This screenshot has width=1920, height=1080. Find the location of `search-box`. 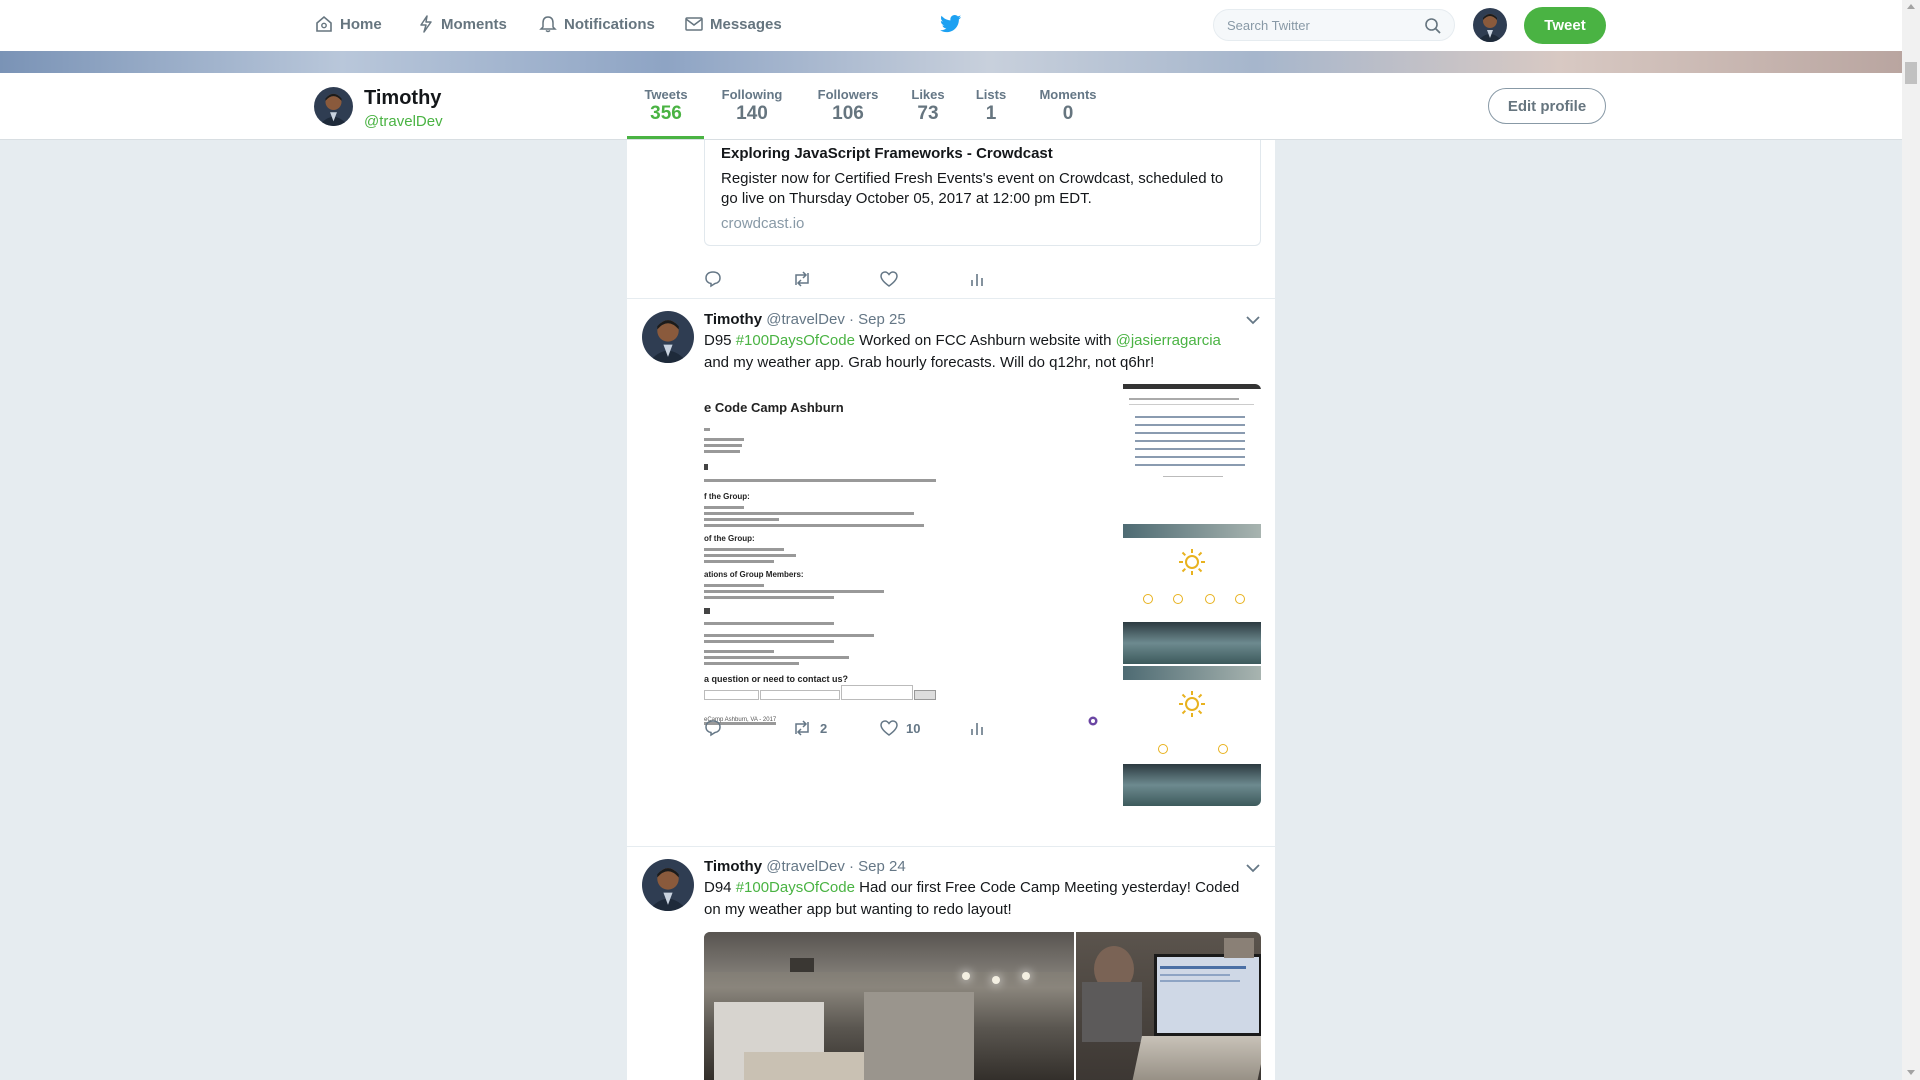

search-box is located at coordinates (1334, 25).